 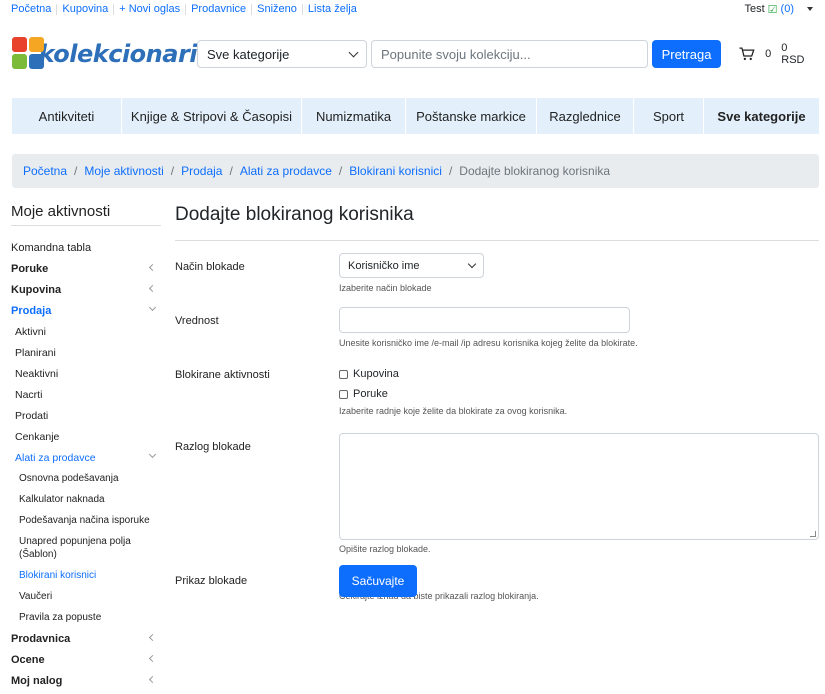 What do you see at coordinates (86, 548) in the screenshot?
I see `sidebar-item-templates: Unapred popunjena polja (Šablon)` at bounding box center [86, 548].